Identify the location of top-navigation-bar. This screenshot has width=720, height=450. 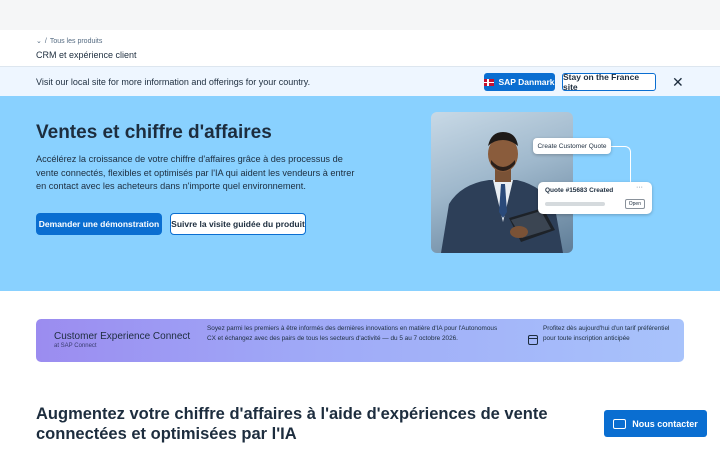
(360, 15).